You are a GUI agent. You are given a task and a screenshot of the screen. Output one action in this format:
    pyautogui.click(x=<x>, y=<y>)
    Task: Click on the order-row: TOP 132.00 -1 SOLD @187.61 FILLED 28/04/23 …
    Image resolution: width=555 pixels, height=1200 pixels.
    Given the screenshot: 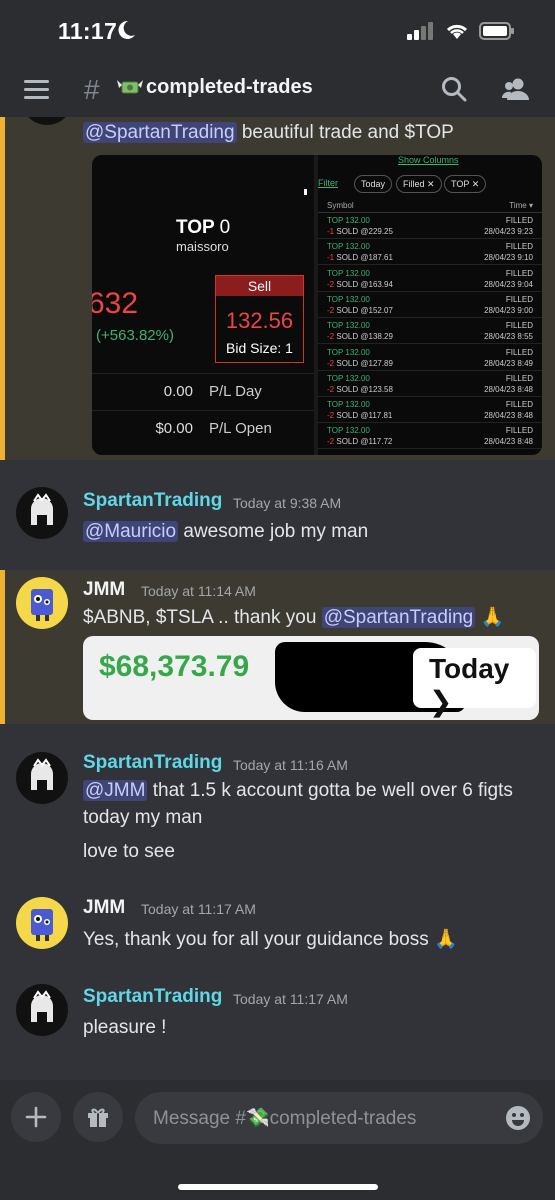 What is the action you would take?
    pyautogui.click(x=430, y=252)
    